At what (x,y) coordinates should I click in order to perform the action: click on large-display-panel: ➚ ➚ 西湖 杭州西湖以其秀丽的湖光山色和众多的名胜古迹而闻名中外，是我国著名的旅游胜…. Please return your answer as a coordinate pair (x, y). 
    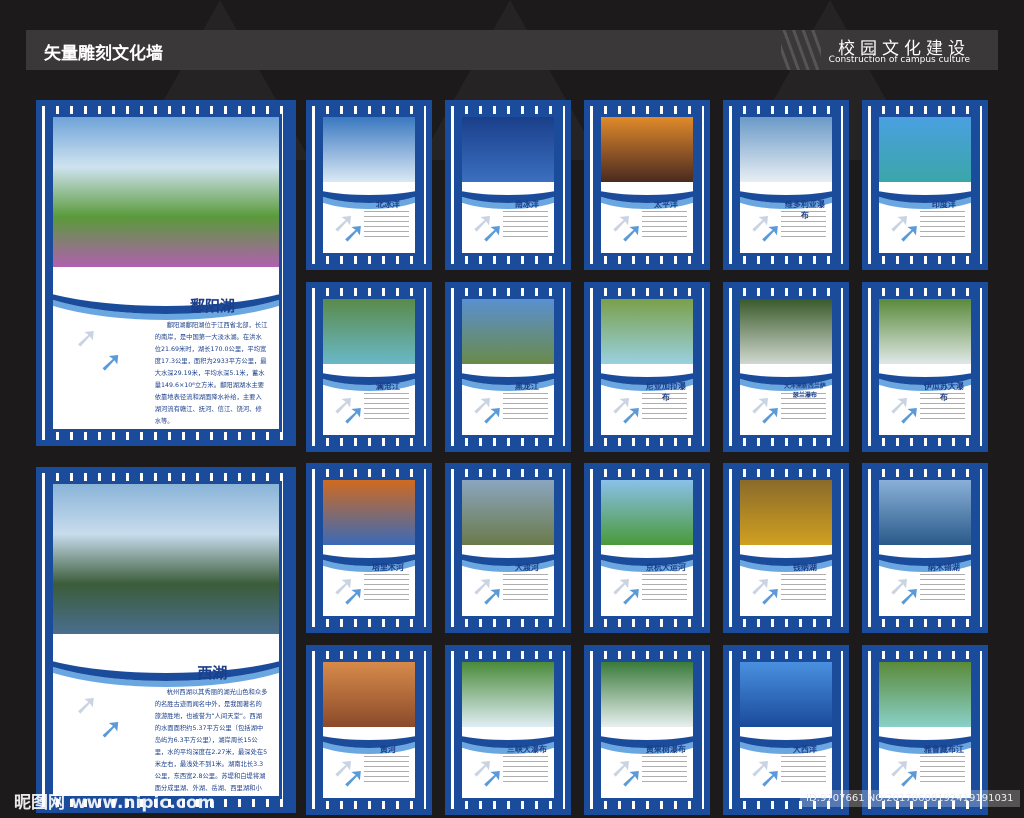
    Looking at the image, I should click on (166, 640).